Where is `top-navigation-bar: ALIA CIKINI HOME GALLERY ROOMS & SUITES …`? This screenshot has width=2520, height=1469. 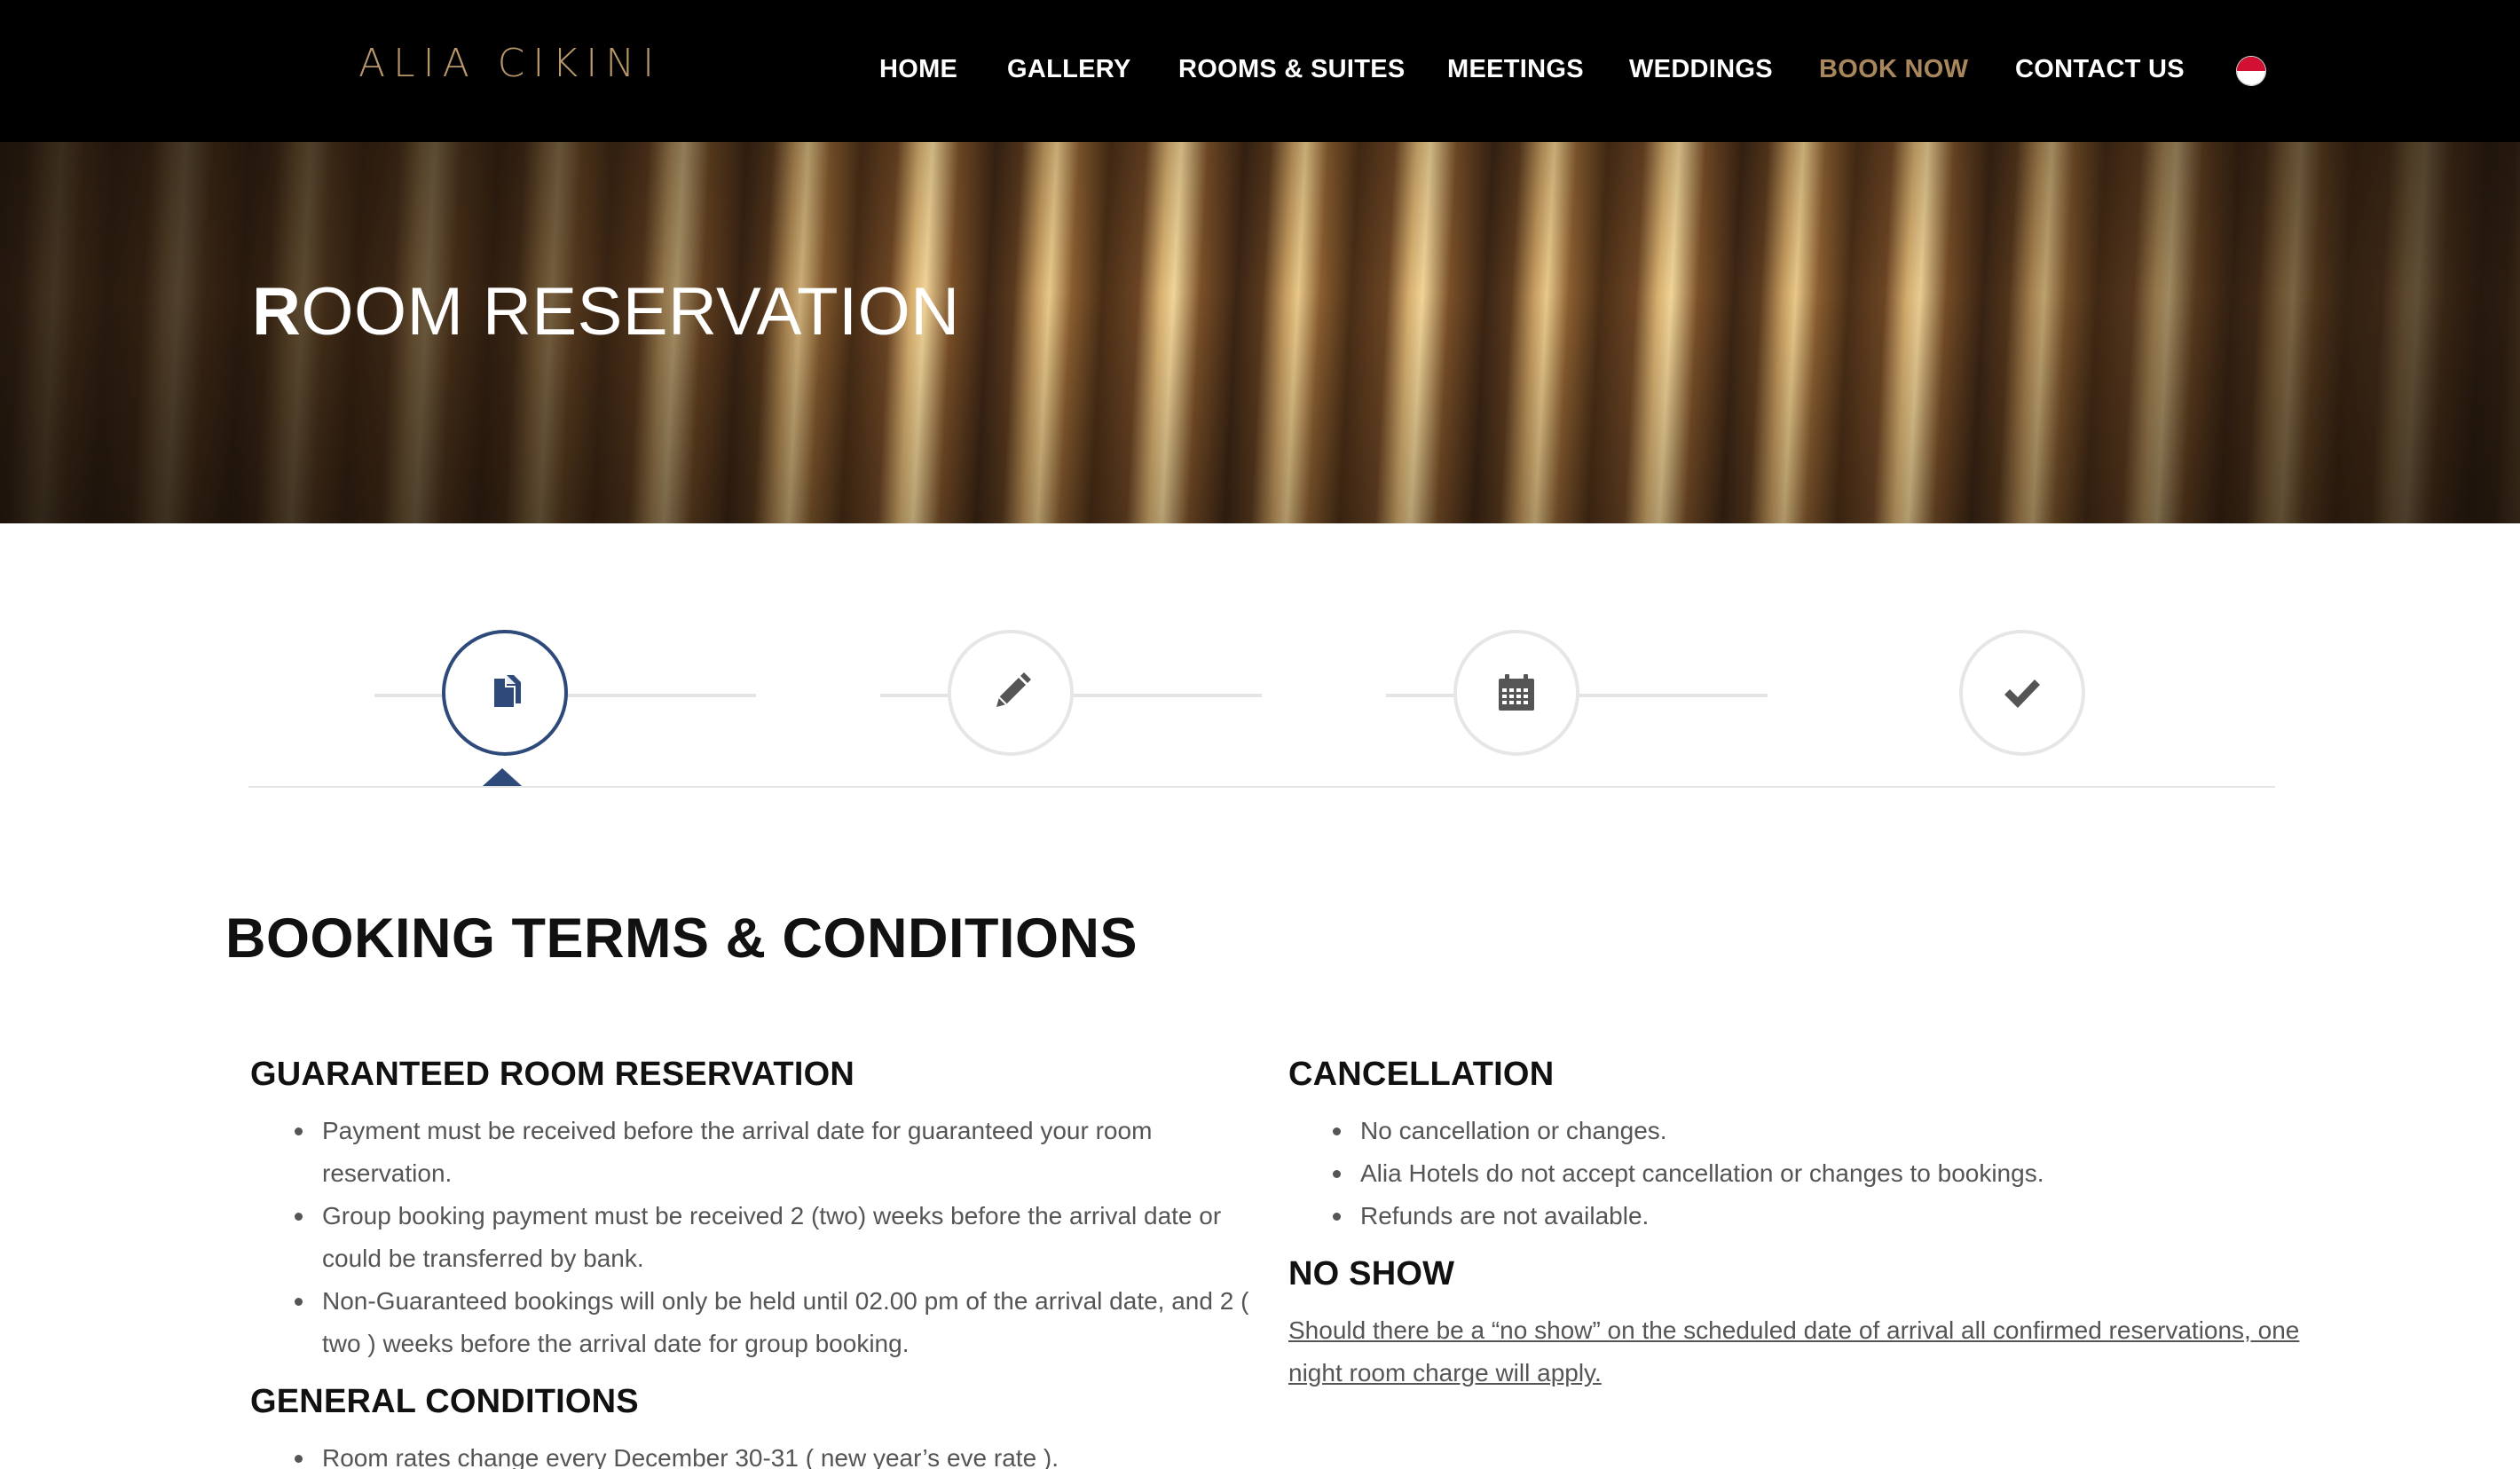
top-navigation-bar: ALIA CIKINI HOME GALLERY ROOMS & SUITES … is located at coordinates (1260, 71).